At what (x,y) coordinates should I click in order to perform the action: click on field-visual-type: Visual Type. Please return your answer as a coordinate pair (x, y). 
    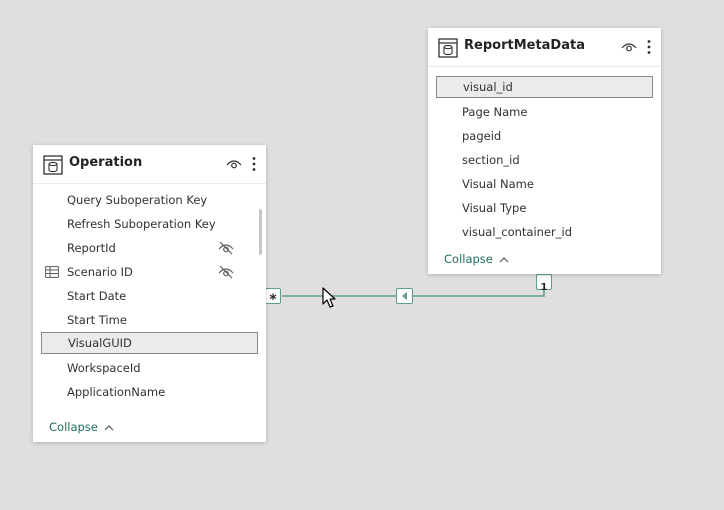
    Looking at the image, I should click on (544, 208).